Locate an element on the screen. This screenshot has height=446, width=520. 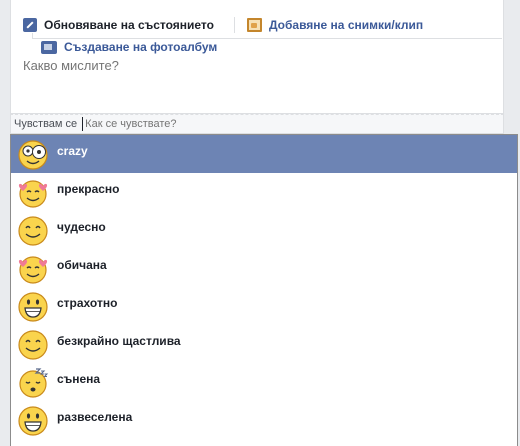
create-album-label: Създаване на фотоалбум is located at coordinates (141, 47).